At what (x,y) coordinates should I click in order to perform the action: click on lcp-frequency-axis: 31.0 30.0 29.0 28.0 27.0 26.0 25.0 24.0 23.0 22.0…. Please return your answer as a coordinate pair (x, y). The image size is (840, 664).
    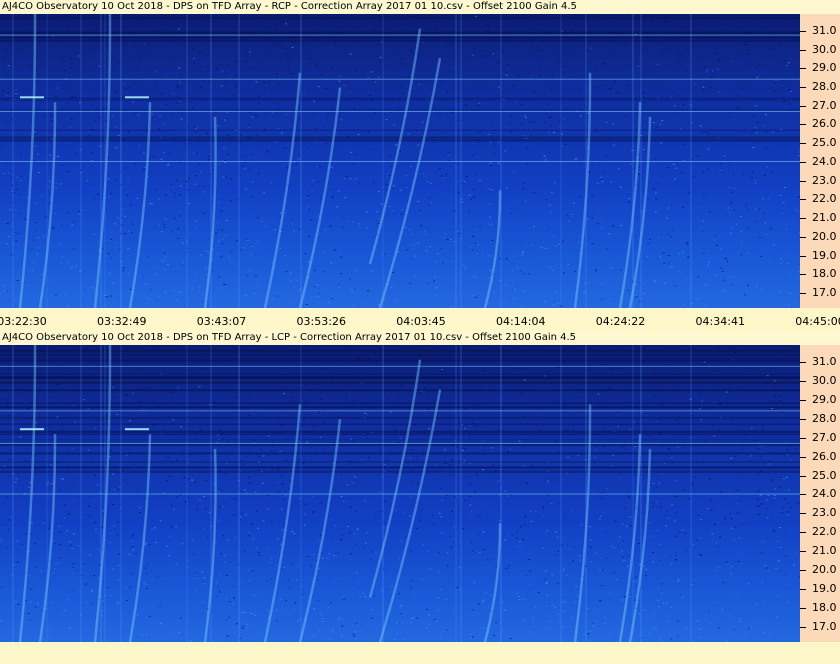
    Looking at the image, I should click on (820, 493).